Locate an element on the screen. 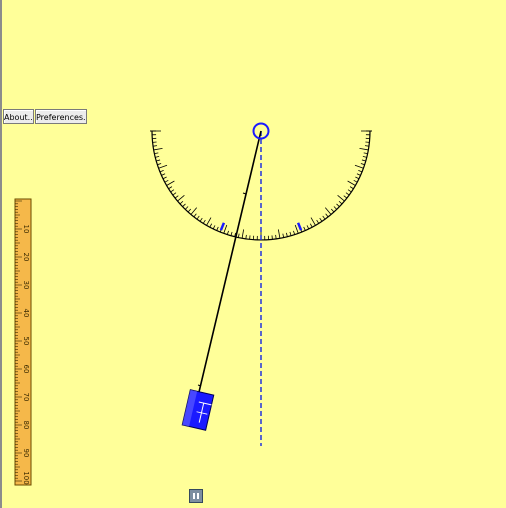 This screenshot has width=506, height=508. ruler-label: 40 is located at coordinates (26, 313).